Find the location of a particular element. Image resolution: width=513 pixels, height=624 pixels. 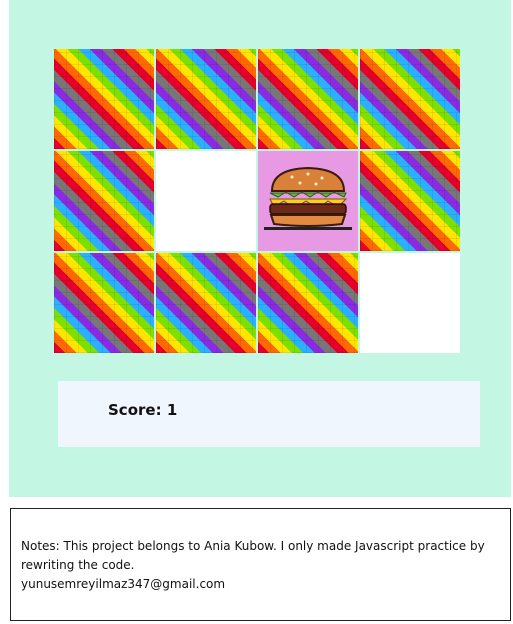

author-email: yunusemreyilmaz347@gmail.com is located at coordinates (123, 584).